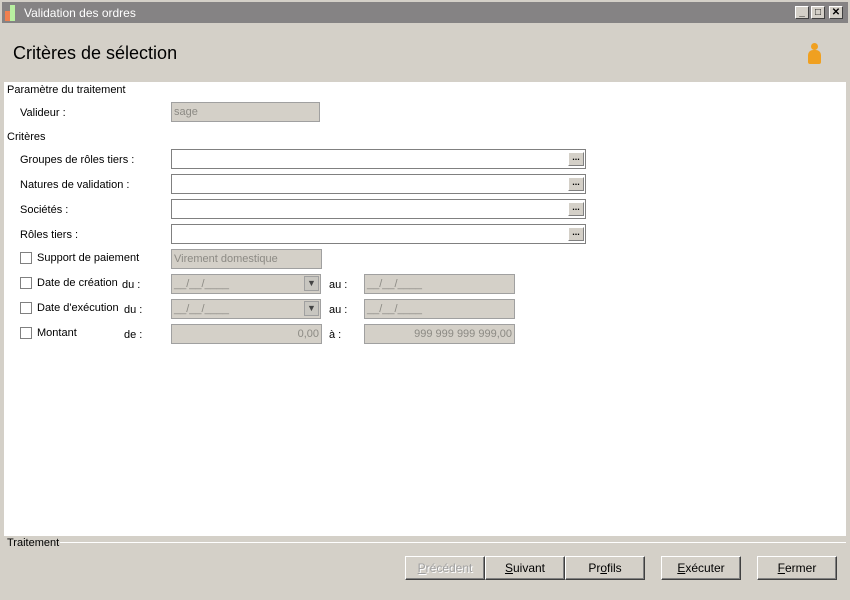  Describe the element at coordinates (77, 283) in the screenshot. I see `date-creation-label: Date de création` at that location.